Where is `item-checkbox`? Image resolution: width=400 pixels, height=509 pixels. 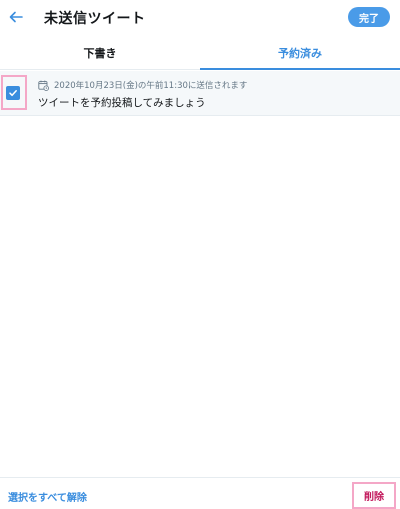
item-checkbox is located at coordinates (13, 93).